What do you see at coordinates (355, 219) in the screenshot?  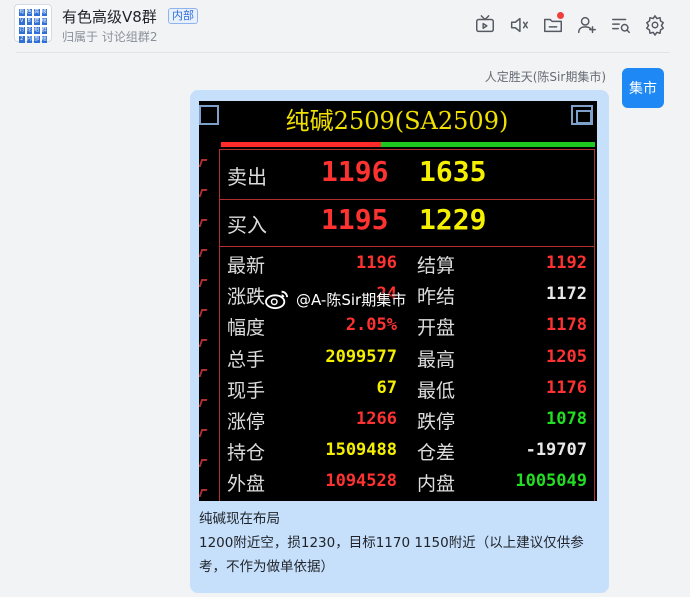 I see `buy-price: 1195` at bounding box center [355, 219].